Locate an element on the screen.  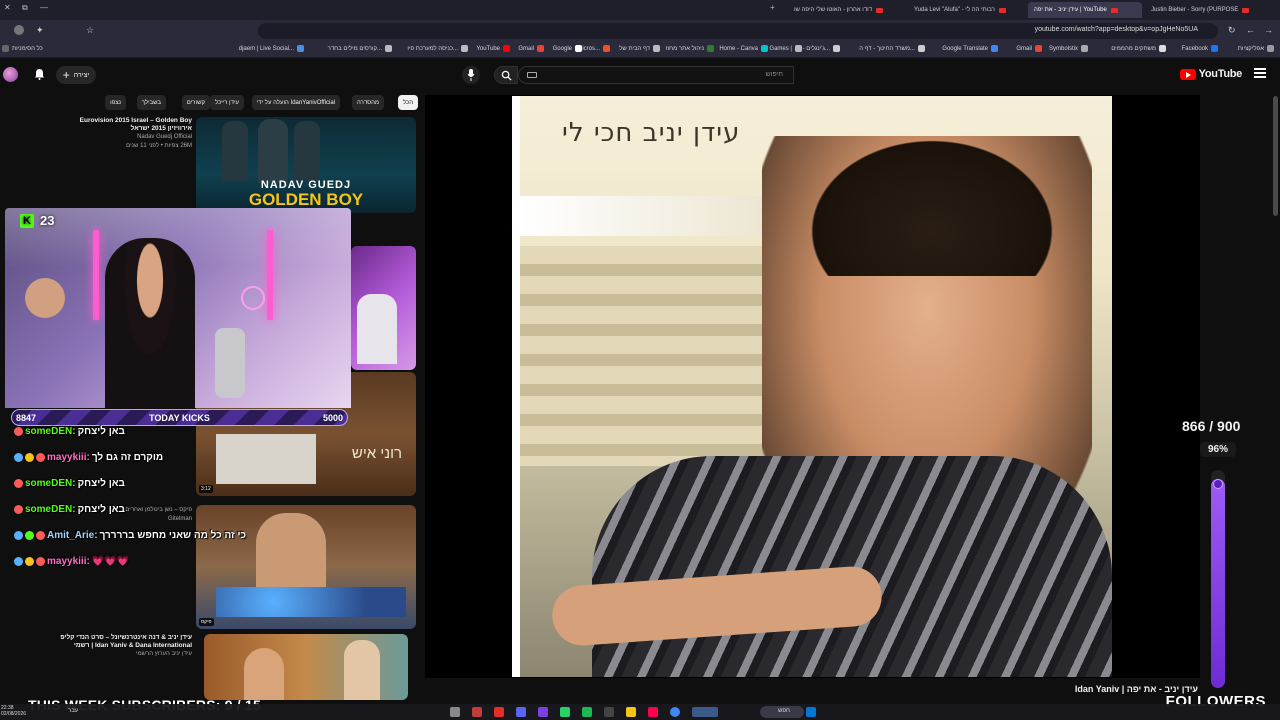
search-input: חיפוש is located at coordinates (656, 75).